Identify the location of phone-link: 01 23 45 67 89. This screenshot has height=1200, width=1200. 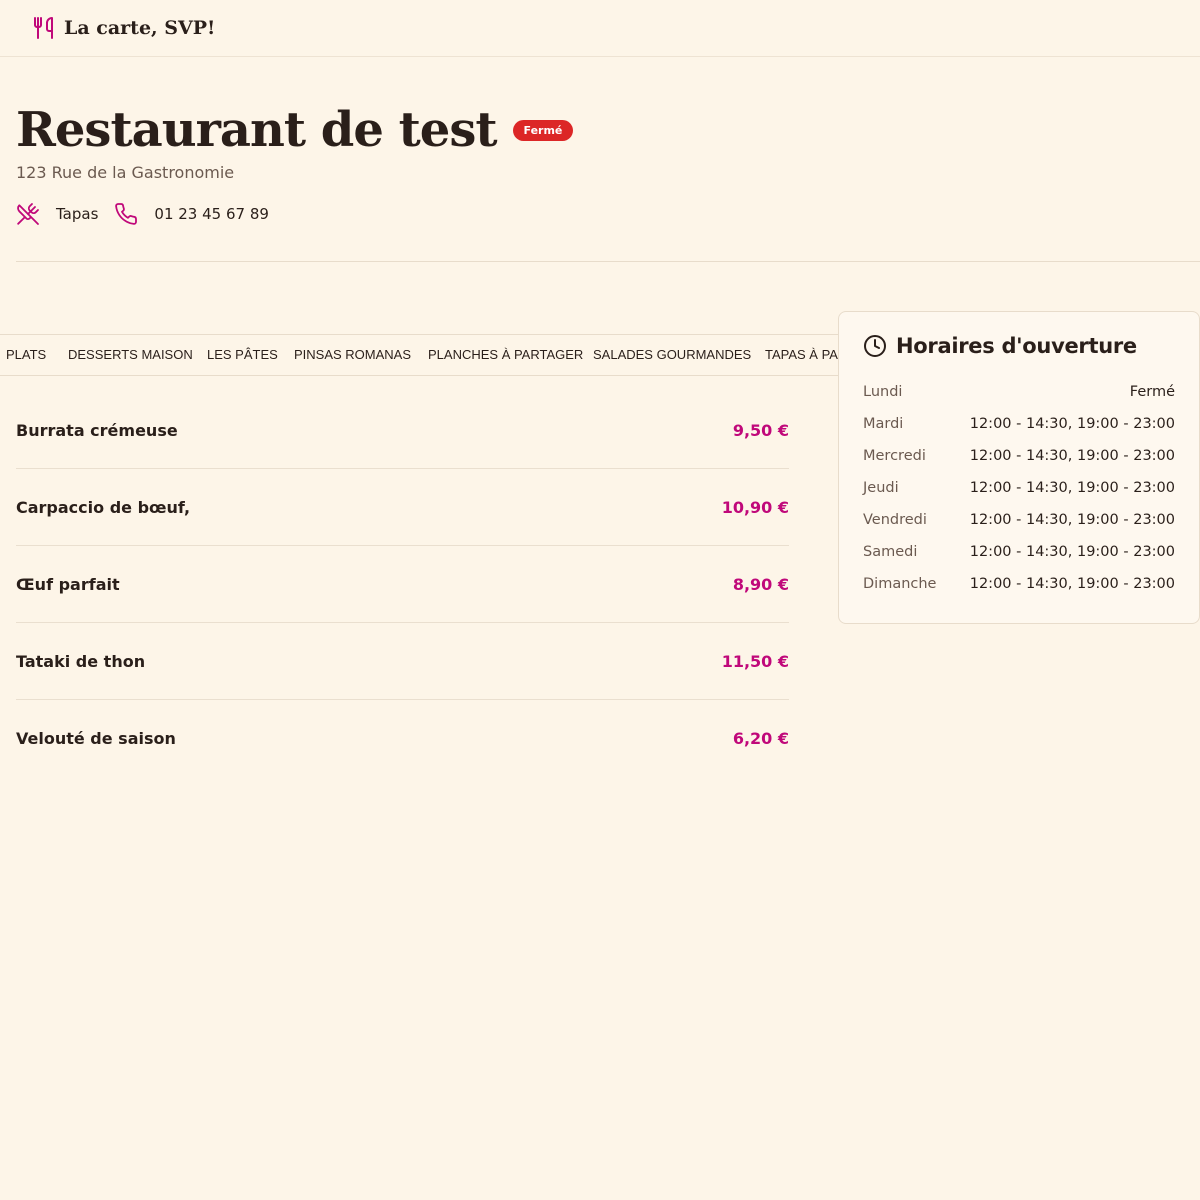
(211, 214).